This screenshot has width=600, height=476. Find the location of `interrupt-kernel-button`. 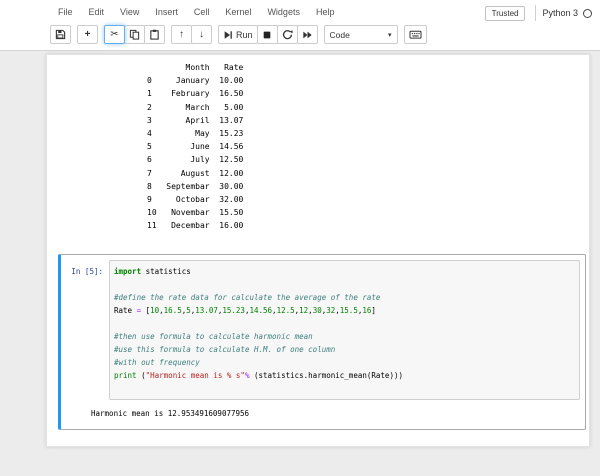

interrupt-kernel-button is located at coordinates (267, 34).